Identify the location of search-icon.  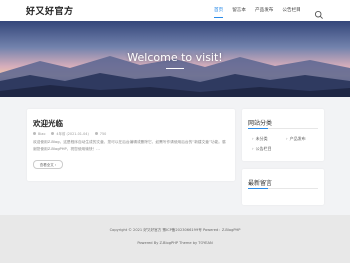
(318, 14).